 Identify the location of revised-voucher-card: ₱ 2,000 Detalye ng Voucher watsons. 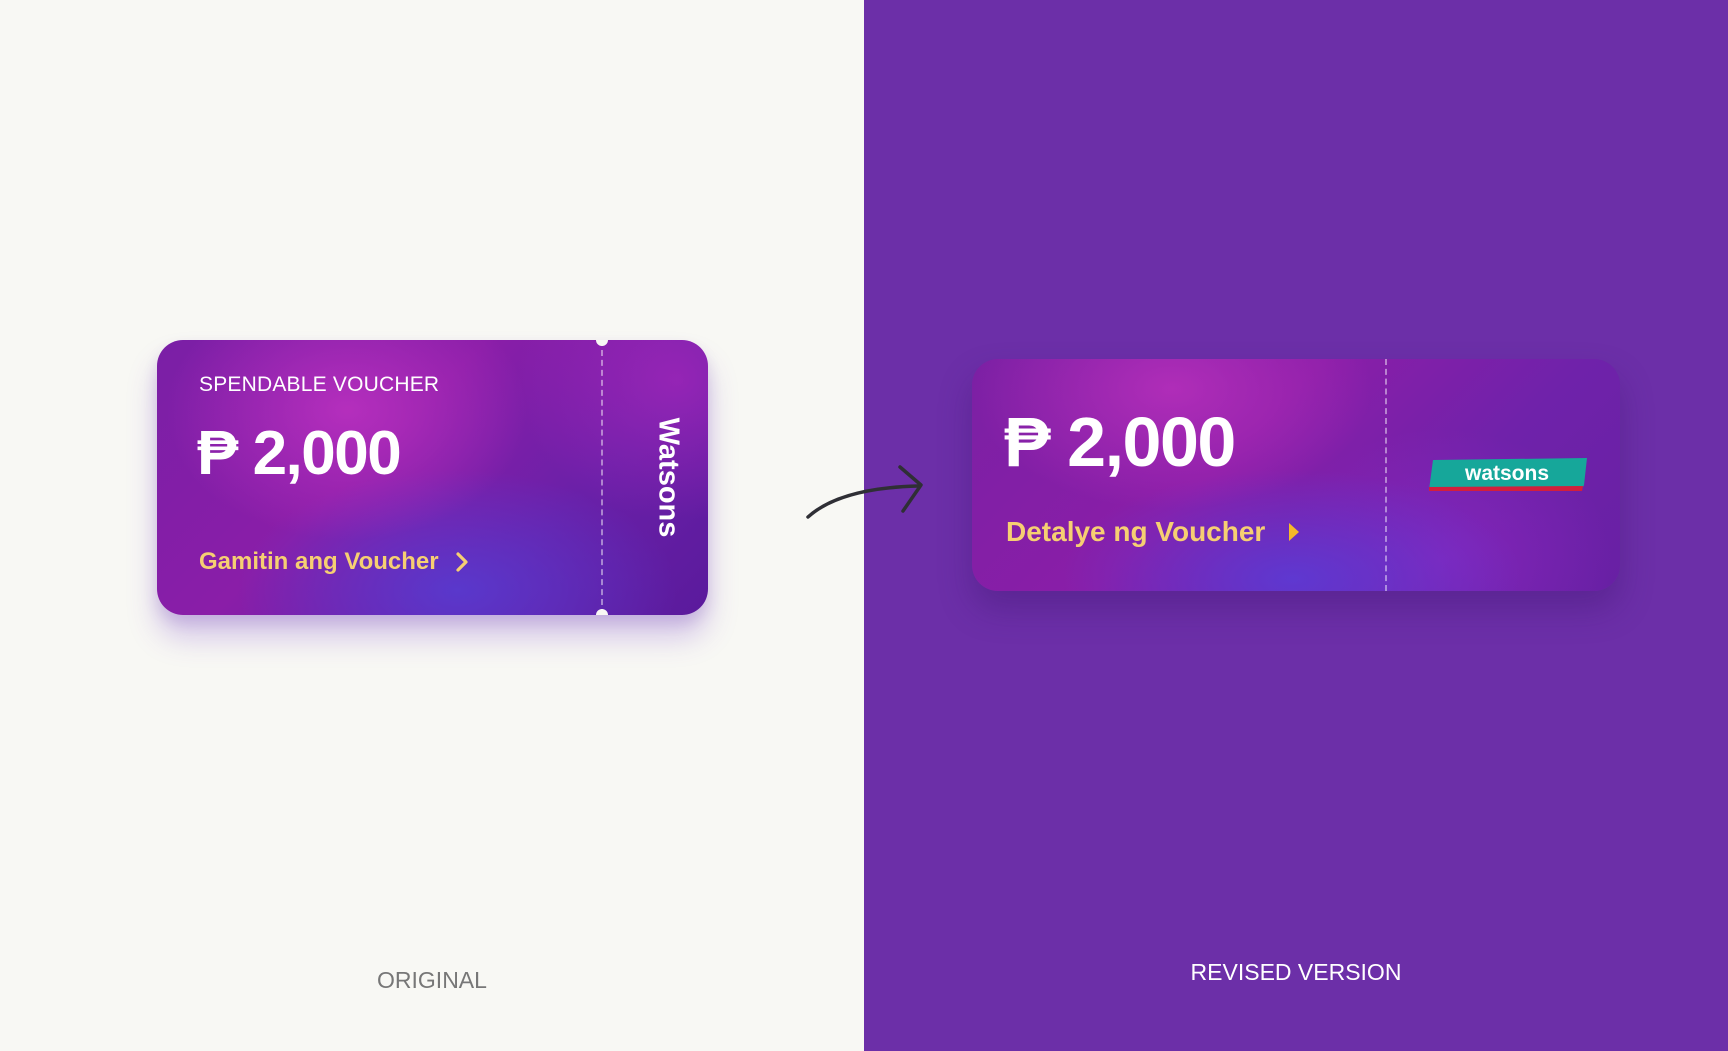
(1296, 475).